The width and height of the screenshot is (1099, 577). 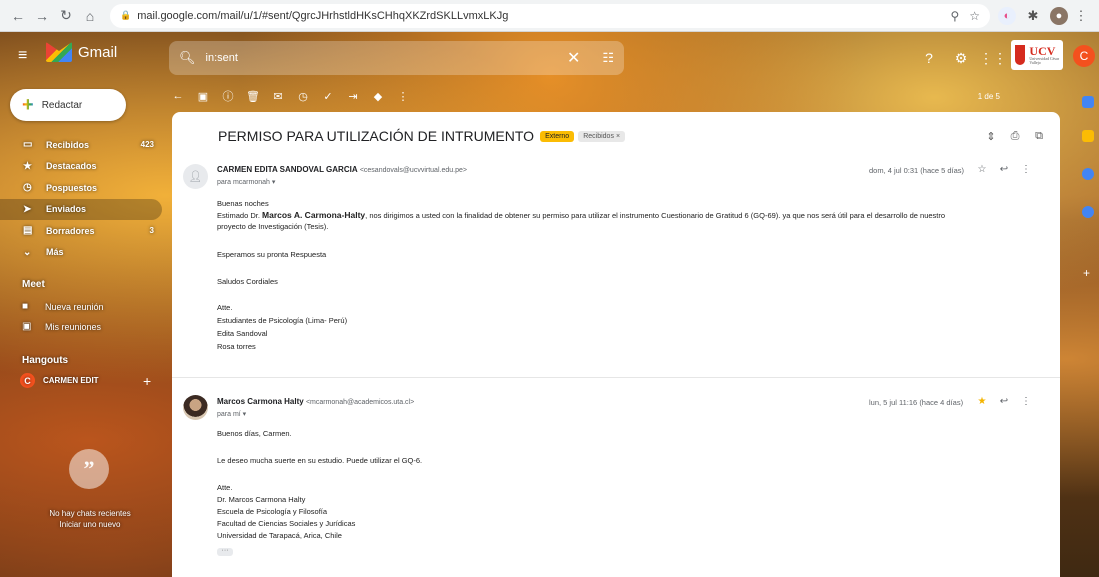 What do you see at coordinates (66, 209) in the screenshot?
I see `sidebar-item-label: Enviados` at bounding box center [66, 209].